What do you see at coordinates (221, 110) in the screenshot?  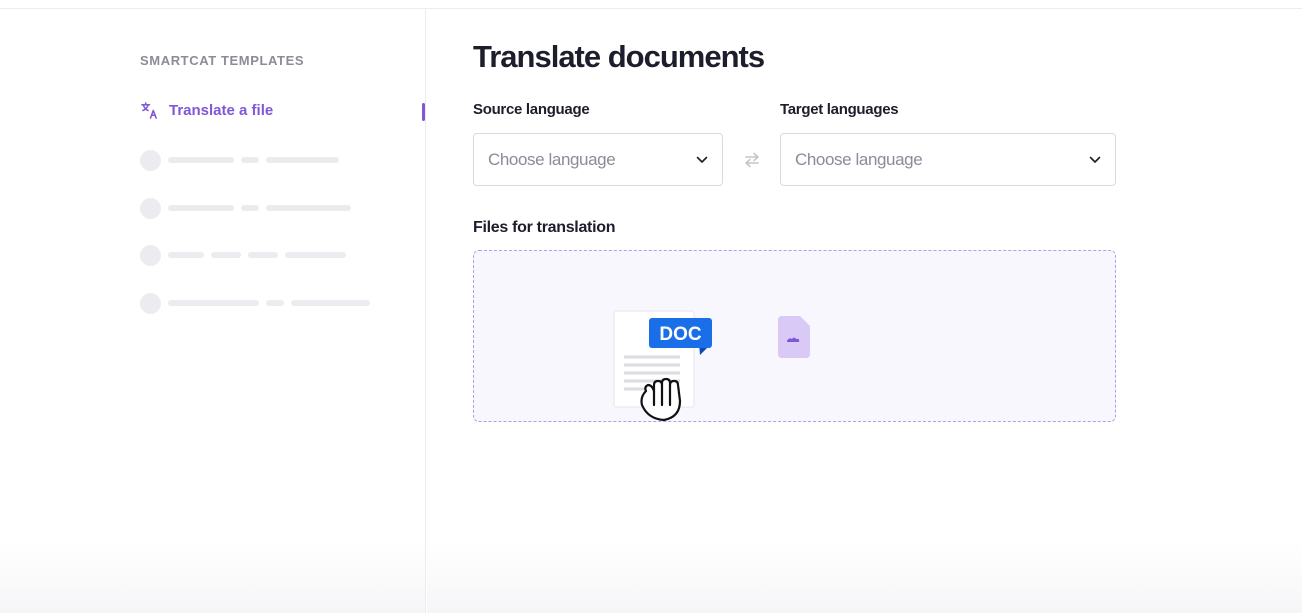 I see `sidebar-item-label: Translate a file` at bounding box center [221, 110].